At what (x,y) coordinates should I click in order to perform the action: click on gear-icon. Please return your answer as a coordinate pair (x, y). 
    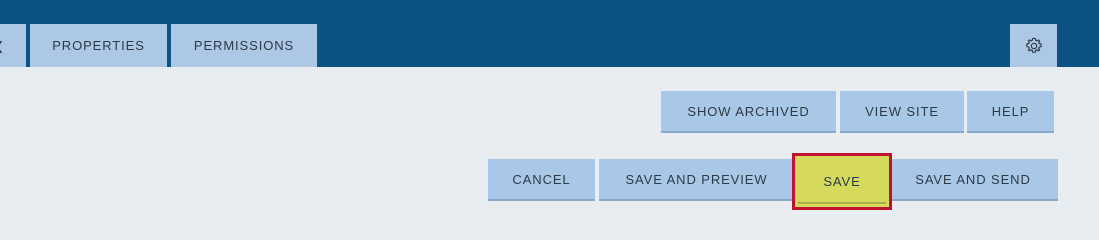
    Looking at the image, I should click on (1033, 45).